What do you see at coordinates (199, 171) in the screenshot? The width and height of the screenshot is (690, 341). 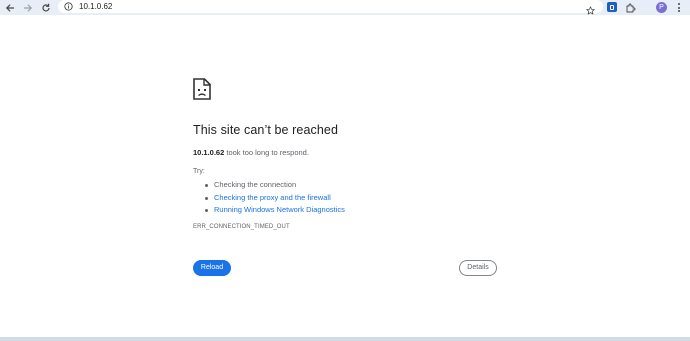 I see `try-label: Try:` at bounding box center [199, 171].